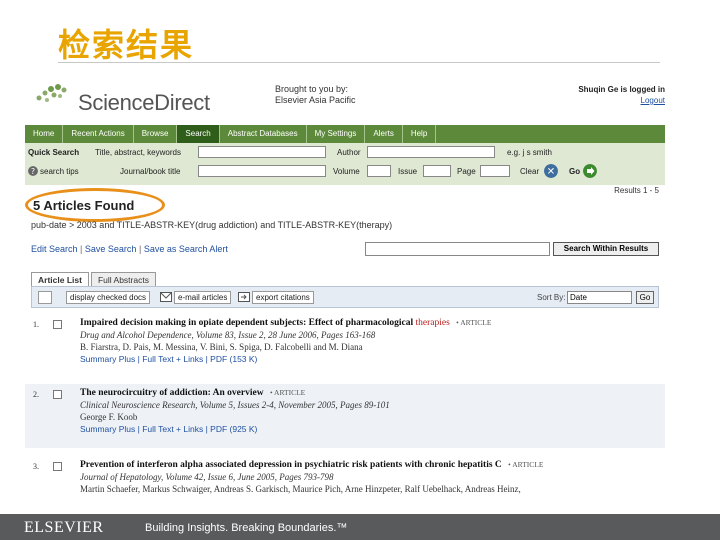 The height and width of the screenshot is (540, 720). I want to click on edit-search-link: Edit Search, so click(54, 249).